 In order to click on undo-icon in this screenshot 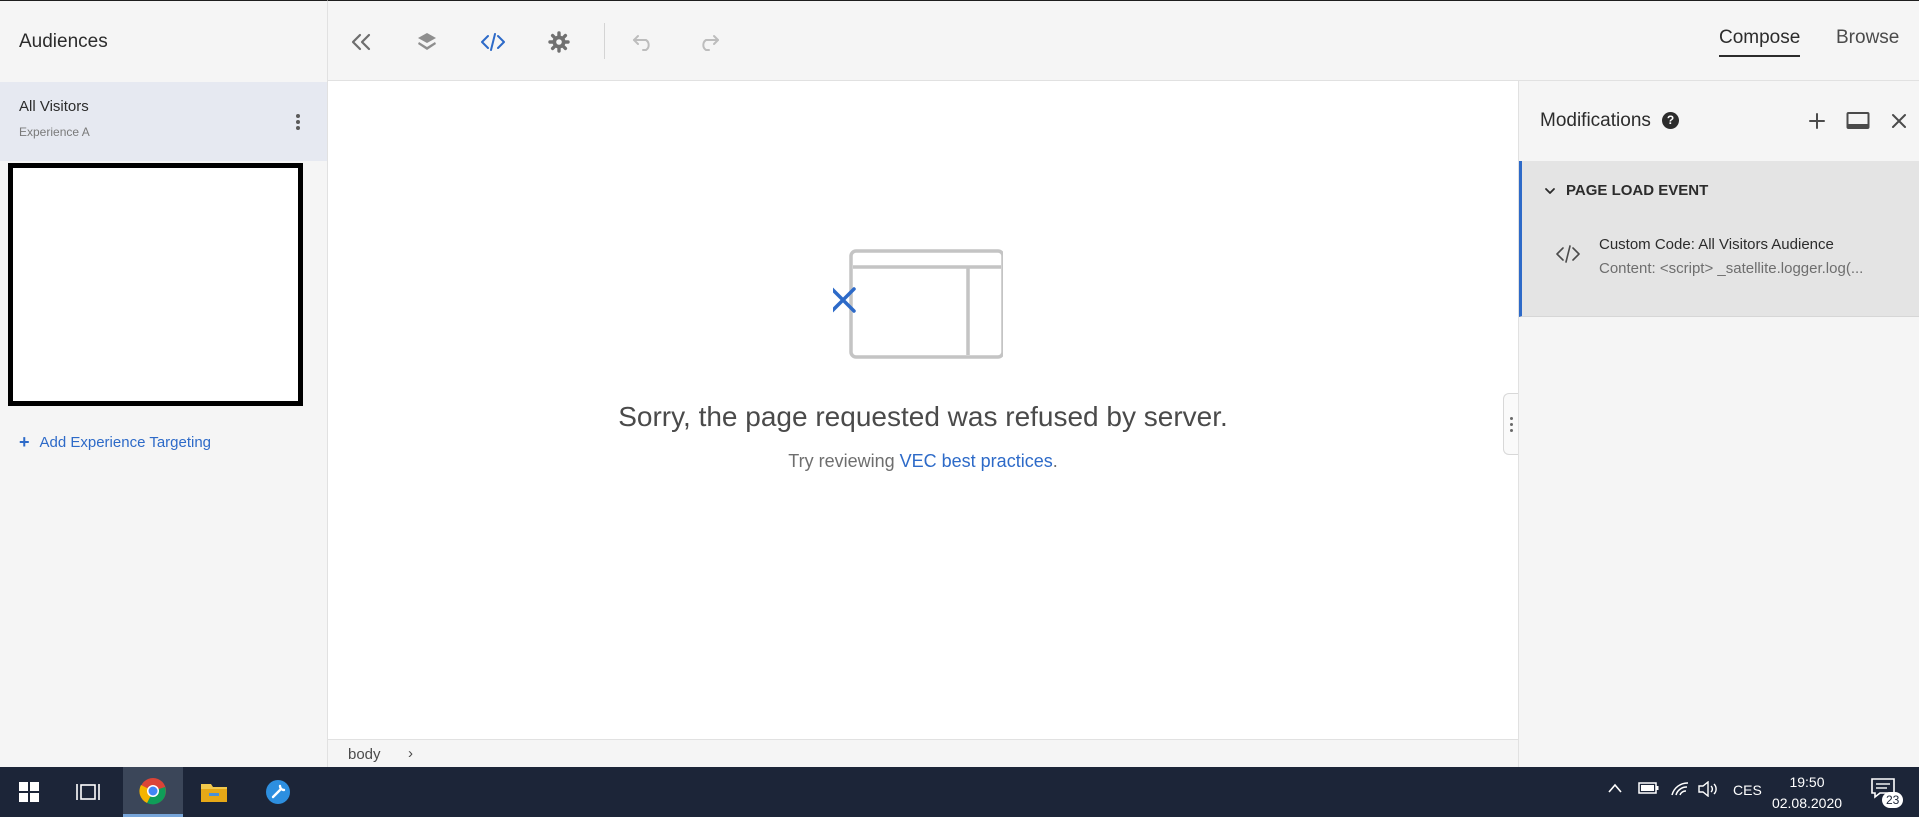, I will do `click(643, 42)`.